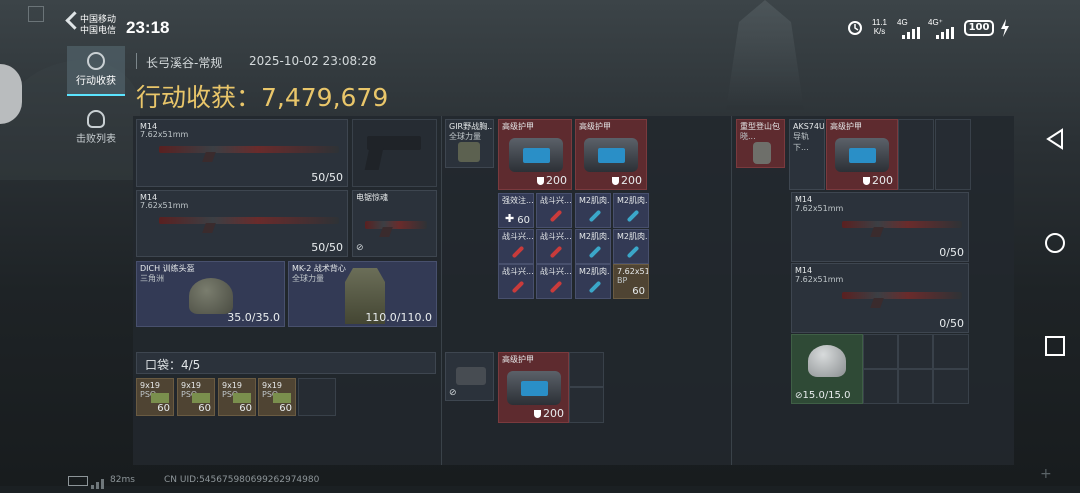 The image size is (1080, 493). What do you see at coordinates (362, 294) in the screenshot?
I see `armor-slot: MK-2 战术背心 全球力量 110.0/110.0` at bounding box center [362, 294].